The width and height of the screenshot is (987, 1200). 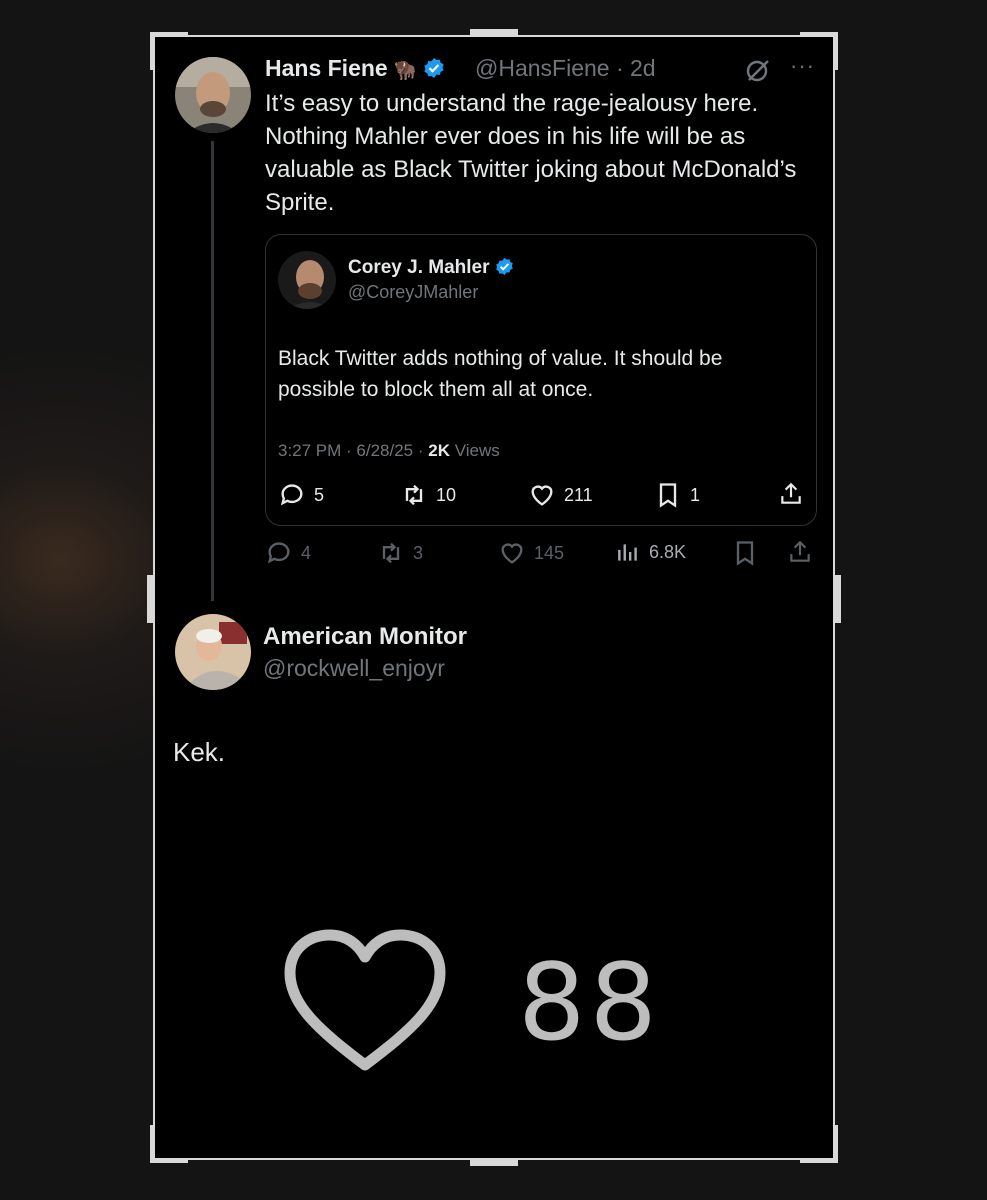 I want to click on quote-bookmark-count: 1, so click(x=695, y=494).